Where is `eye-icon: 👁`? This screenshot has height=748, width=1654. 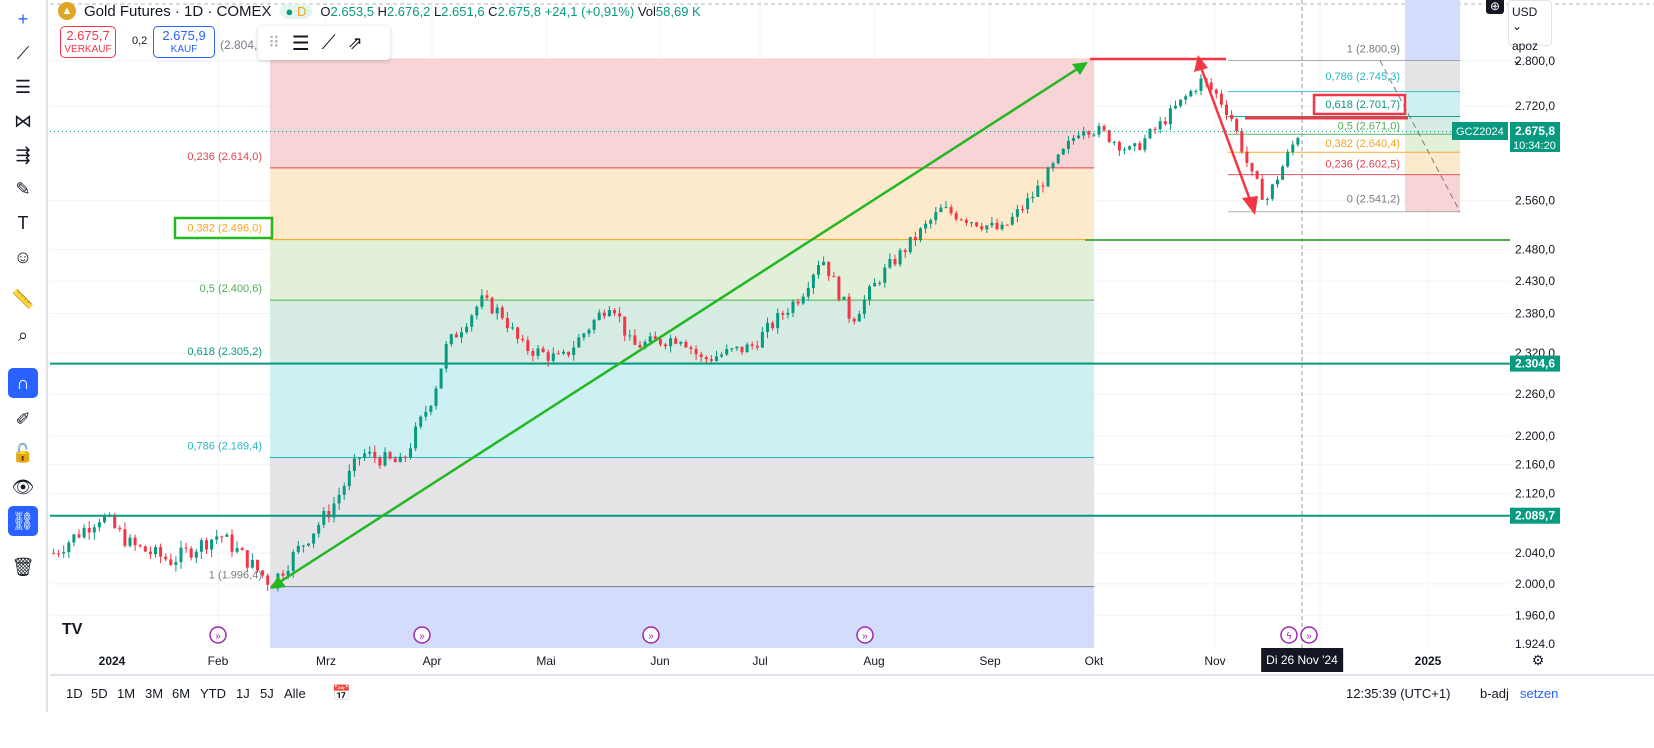
eye-icon: 👁 is located at coordinates (23, 487).